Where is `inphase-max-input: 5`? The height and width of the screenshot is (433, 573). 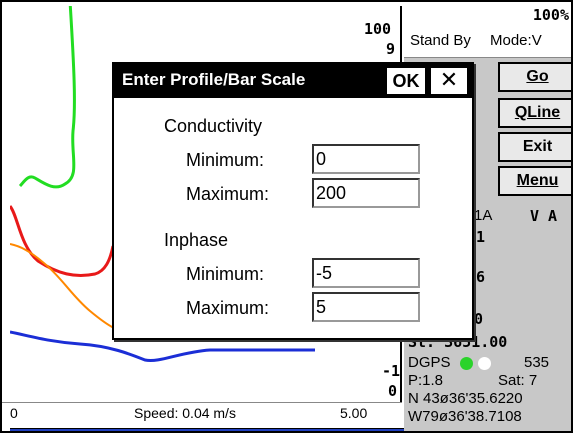
inphase-max-input: 5 is located at coordinates (366, 307).